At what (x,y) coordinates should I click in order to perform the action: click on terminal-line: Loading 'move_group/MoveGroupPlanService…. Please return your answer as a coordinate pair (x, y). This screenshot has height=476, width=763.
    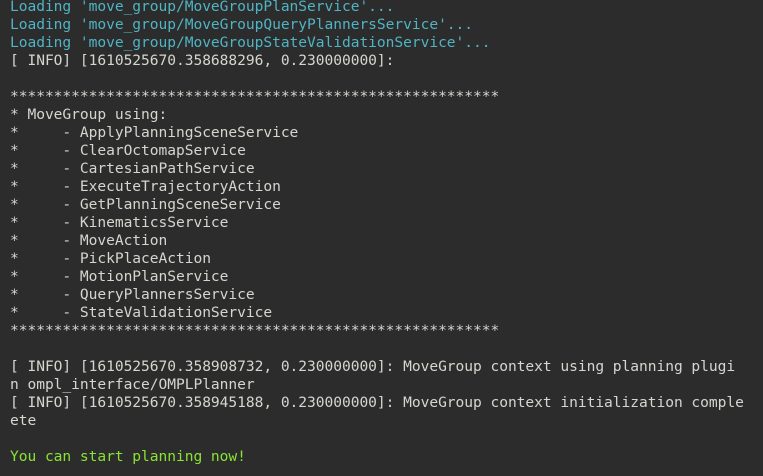
    Looking at the image, I should click on (202, 7).